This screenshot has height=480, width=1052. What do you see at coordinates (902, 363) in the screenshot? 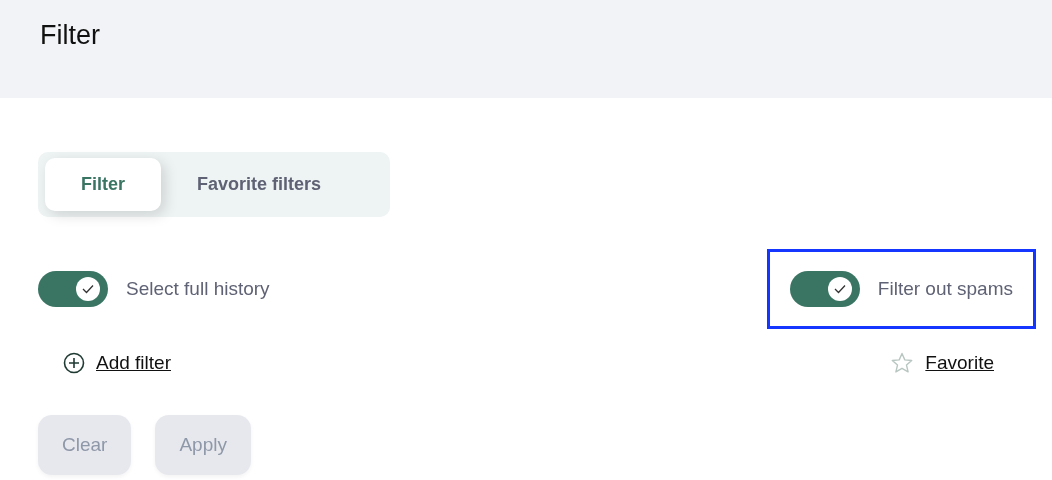
I see `star-icon` at bounding box center [902, 363].